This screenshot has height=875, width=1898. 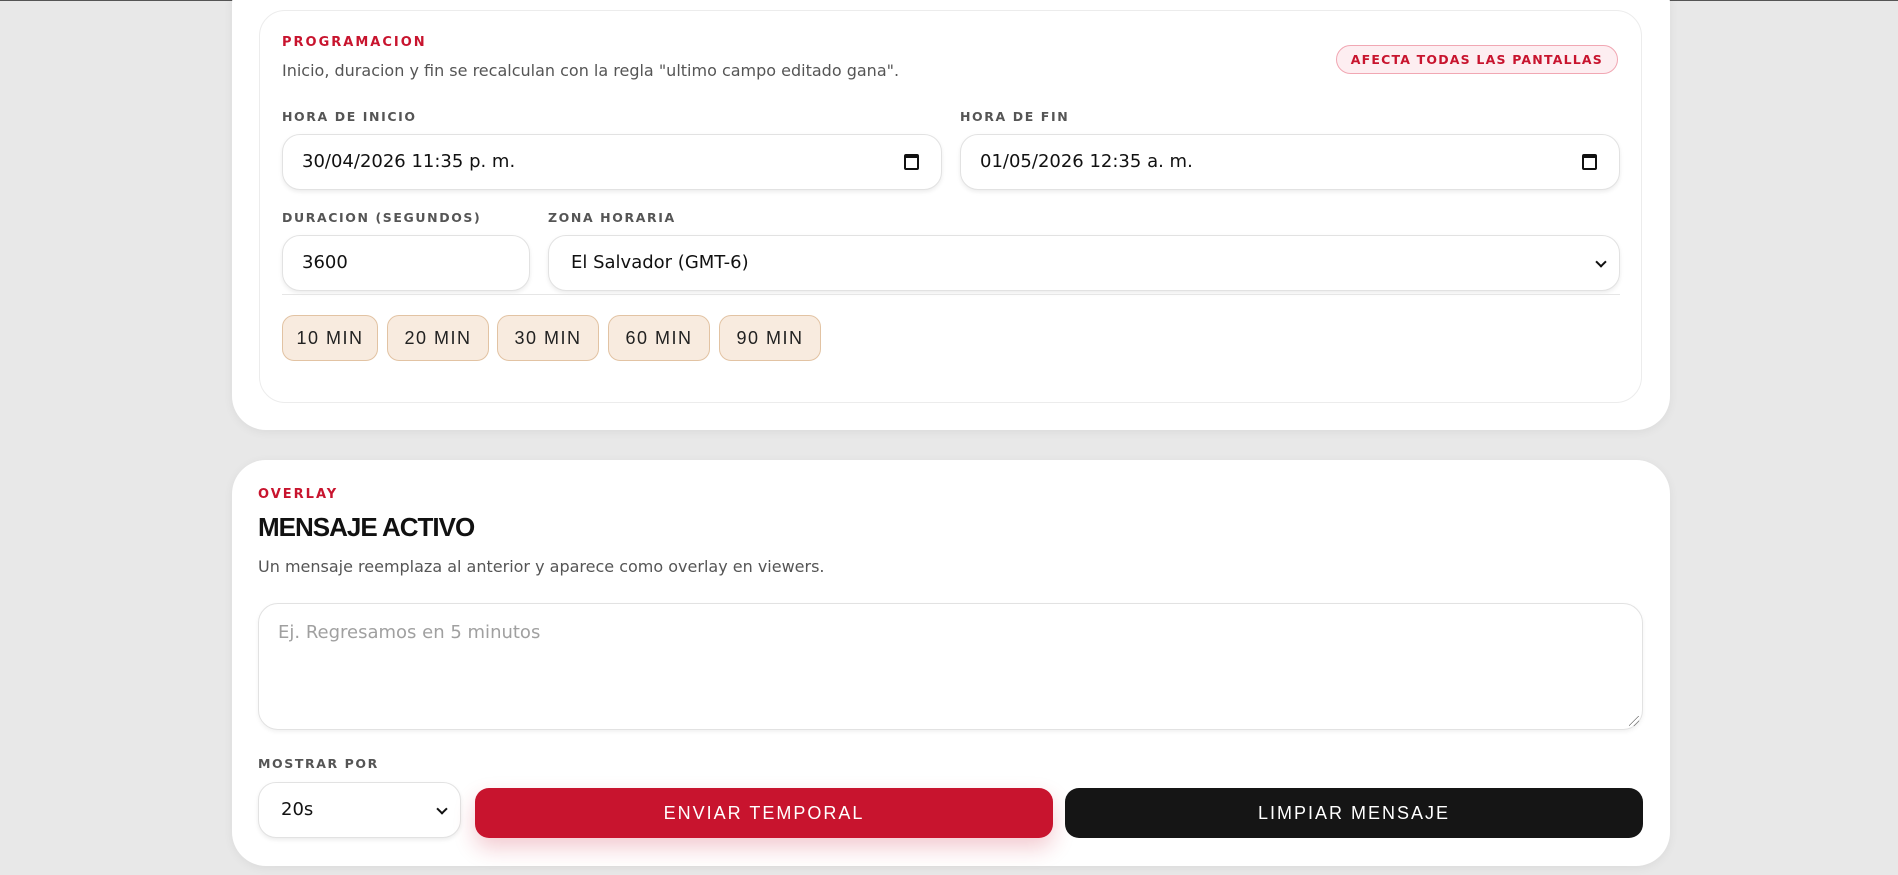 I want to click on show-for-select: 20s, so click(x=359, y=810).